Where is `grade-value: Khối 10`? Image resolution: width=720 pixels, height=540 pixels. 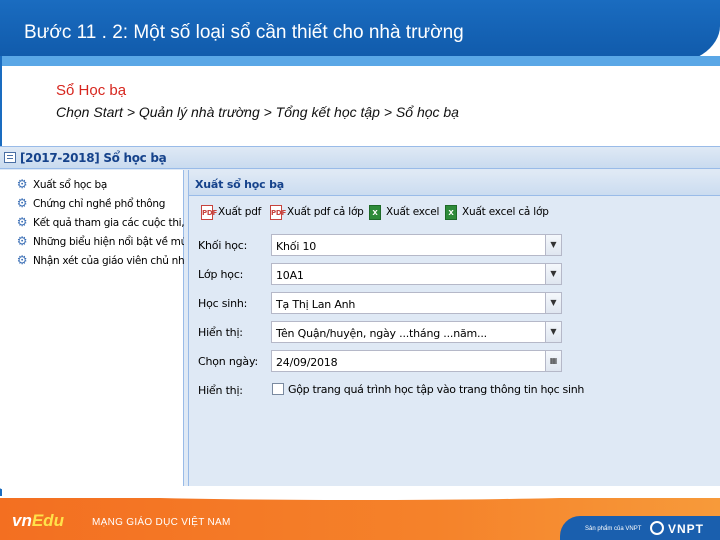
grade-value: Khối 10 is located at coordinates (296, 246).